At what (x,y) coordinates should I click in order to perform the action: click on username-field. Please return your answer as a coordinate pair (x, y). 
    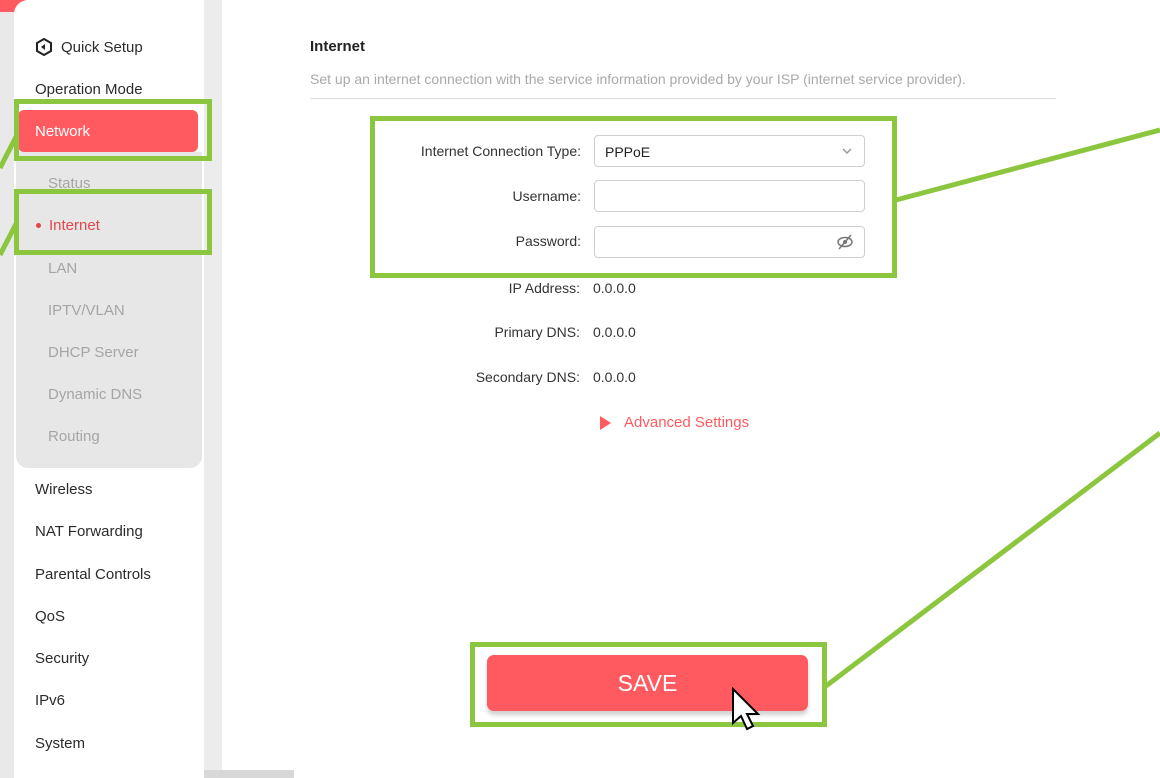
    Looking at the image, I should click on (729, 196).